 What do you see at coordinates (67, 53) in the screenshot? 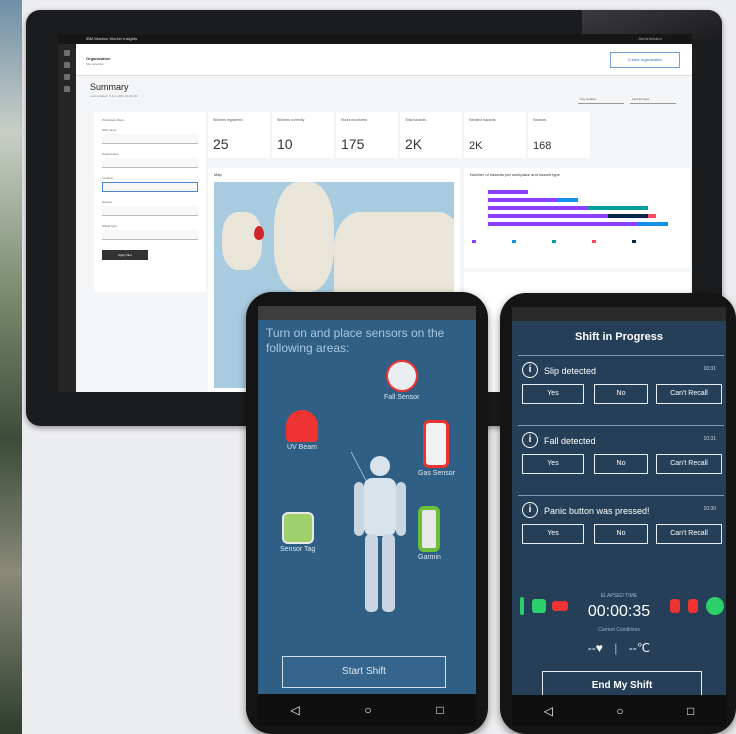
I see `rail-home-icon` at bounding box center [67, 53].